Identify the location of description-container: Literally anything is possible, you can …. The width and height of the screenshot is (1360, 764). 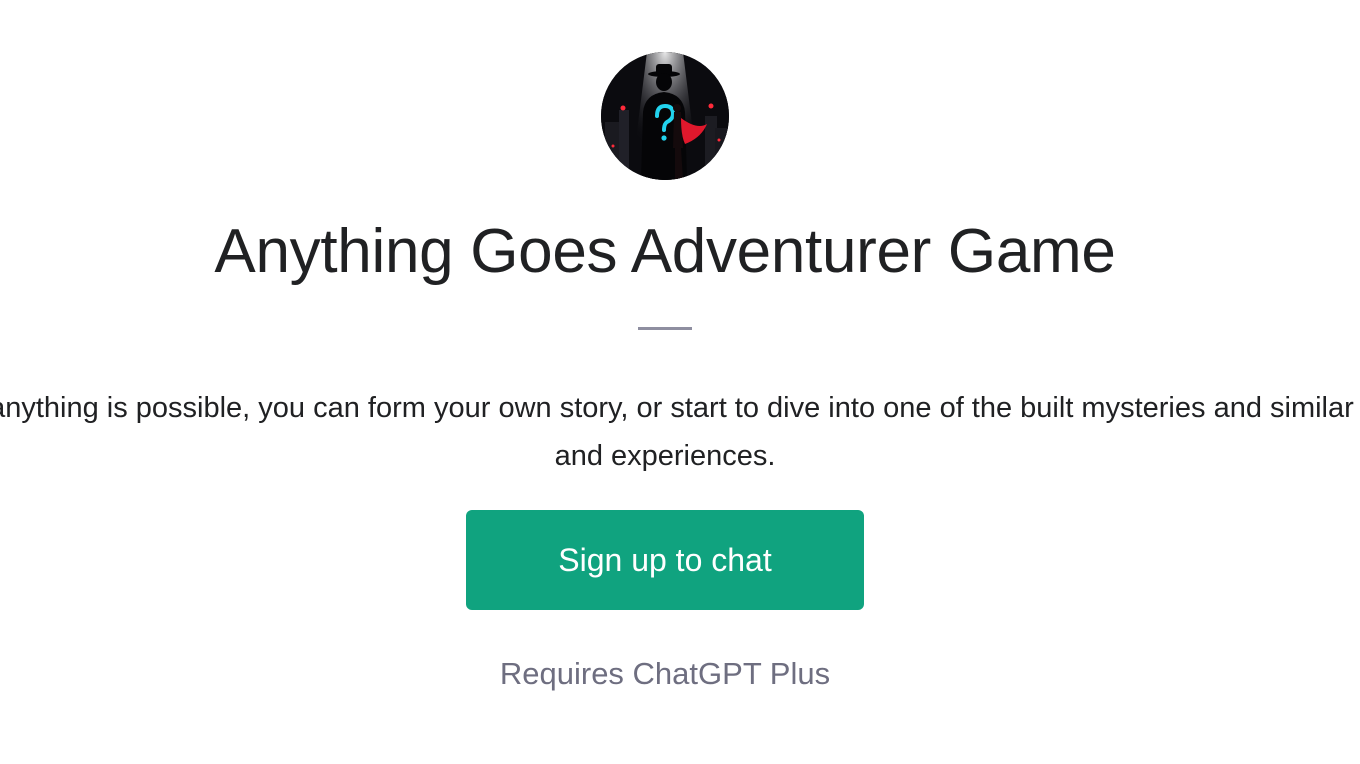
(680, 434).